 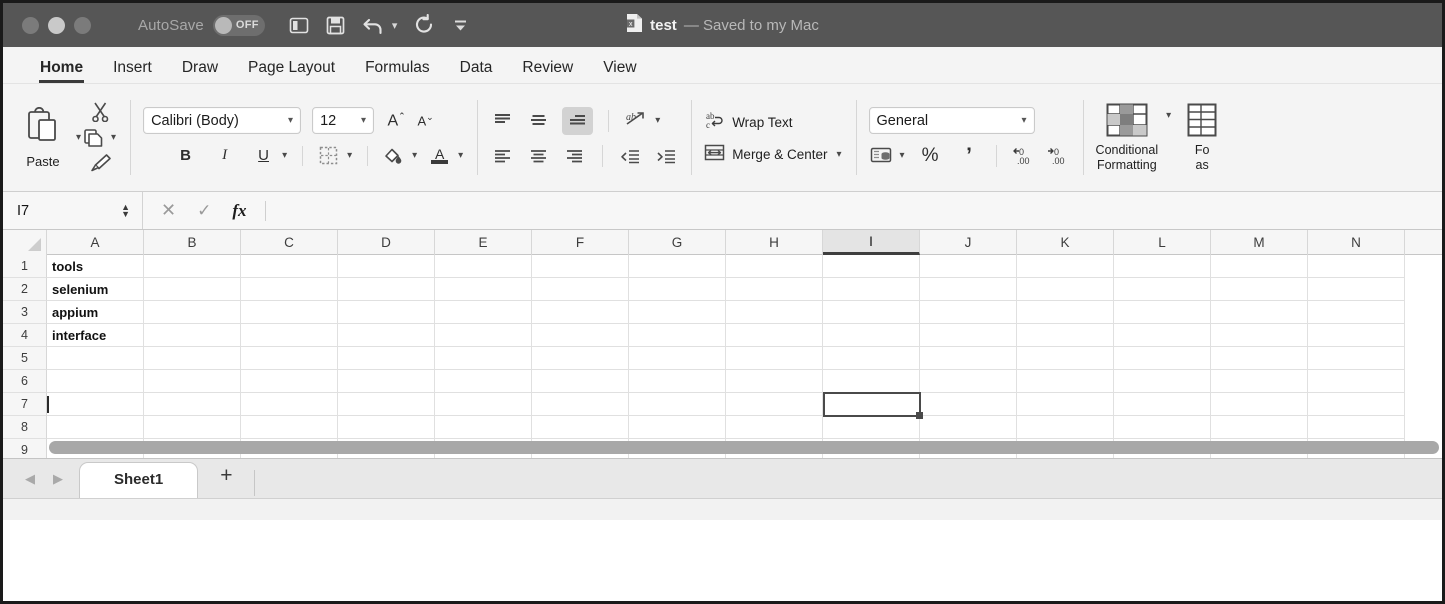 What do you see at coordinates (1259, 427) in the screenshot?
I see `cell-M8` at bounding box center [1259, 427].